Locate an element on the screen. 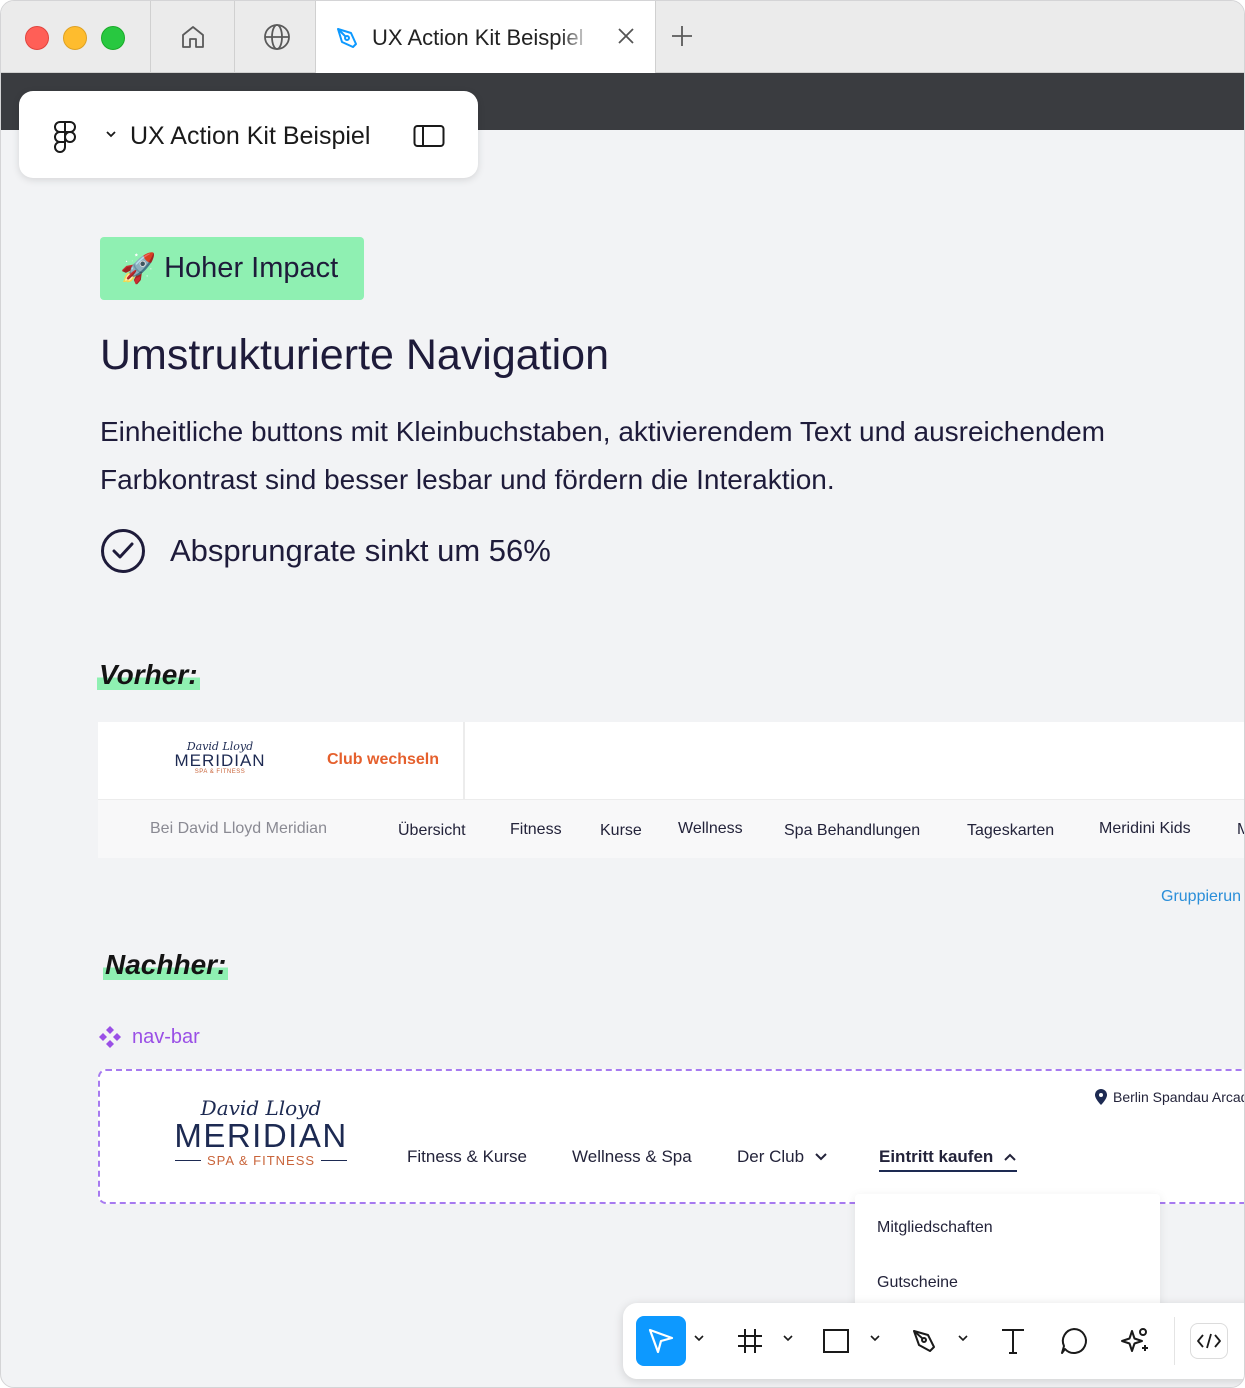 The image size is (1245, 1388). new-logo-sub: SPA & FITNESS is located at coordinates (261, 1160).